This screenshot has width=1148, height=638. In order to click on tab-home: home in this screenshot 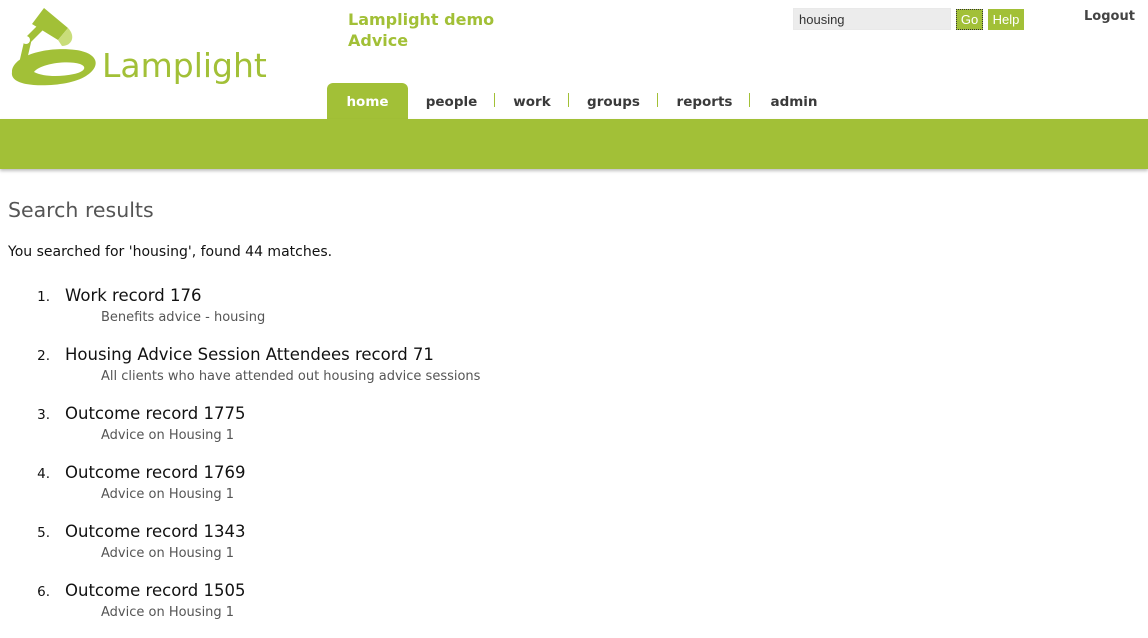, I will do `click(367, 101)`.